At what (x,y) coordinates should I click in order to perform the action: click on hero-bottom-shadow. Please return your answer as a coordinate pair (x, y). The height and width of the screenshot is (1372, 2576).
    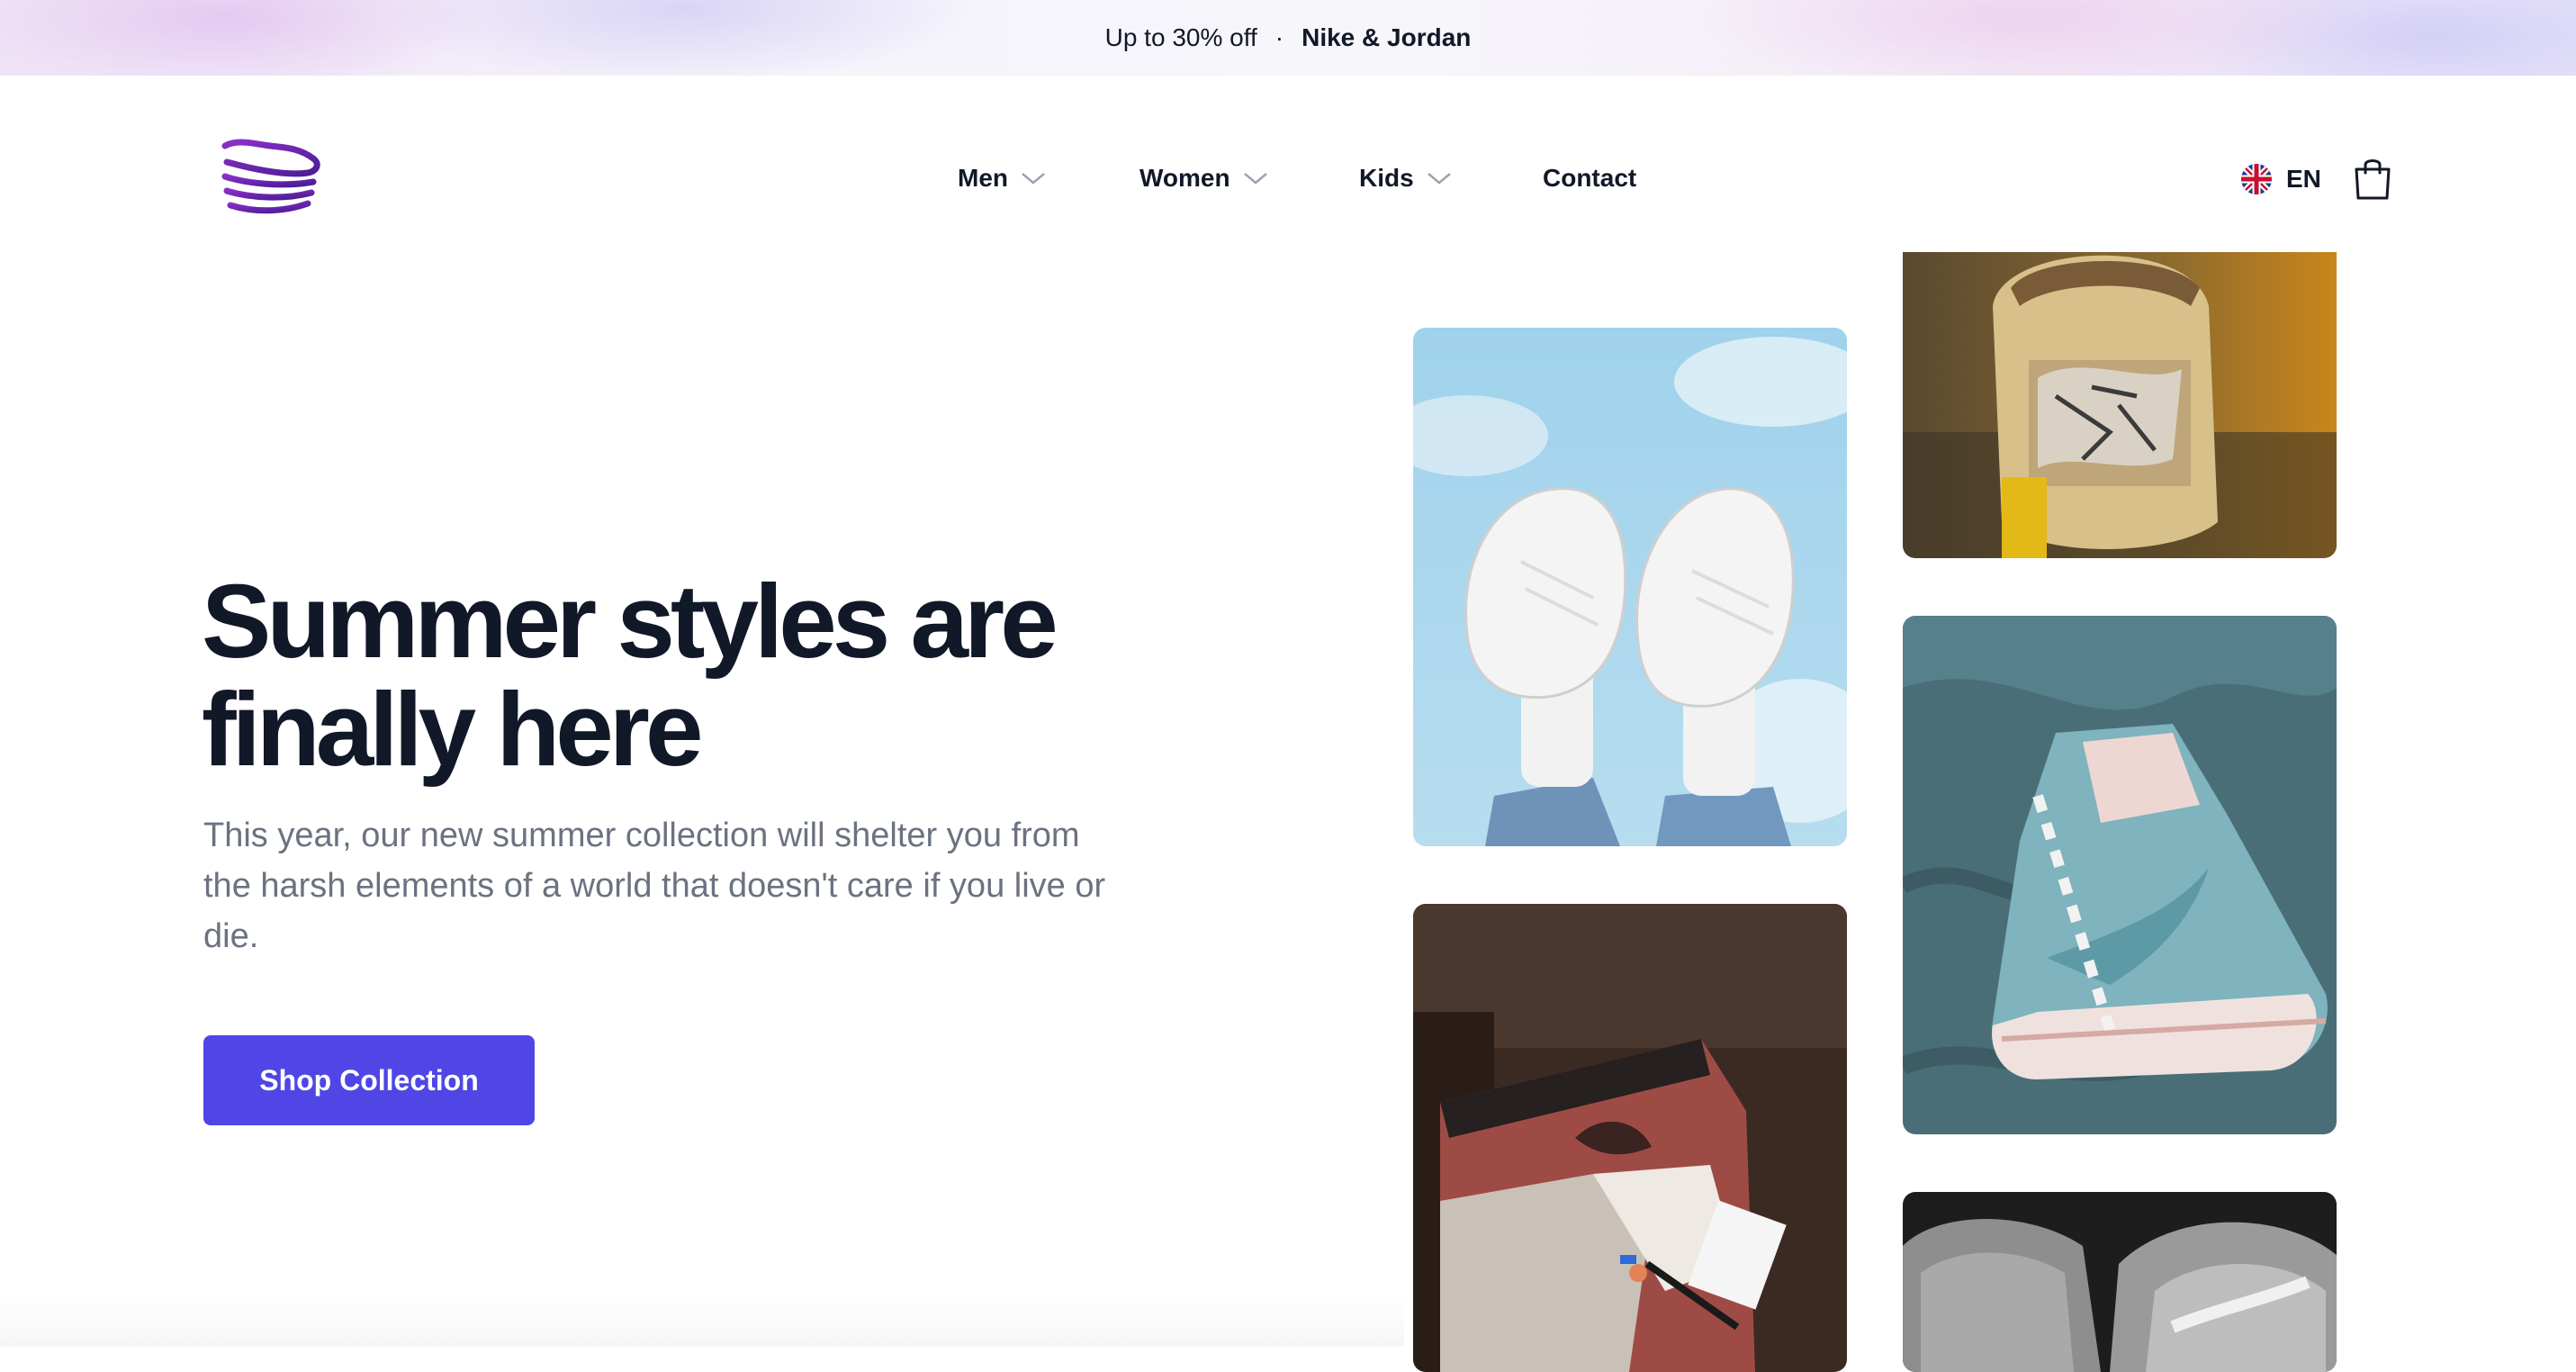
    Looking at the image, I should click on (702, 1321).